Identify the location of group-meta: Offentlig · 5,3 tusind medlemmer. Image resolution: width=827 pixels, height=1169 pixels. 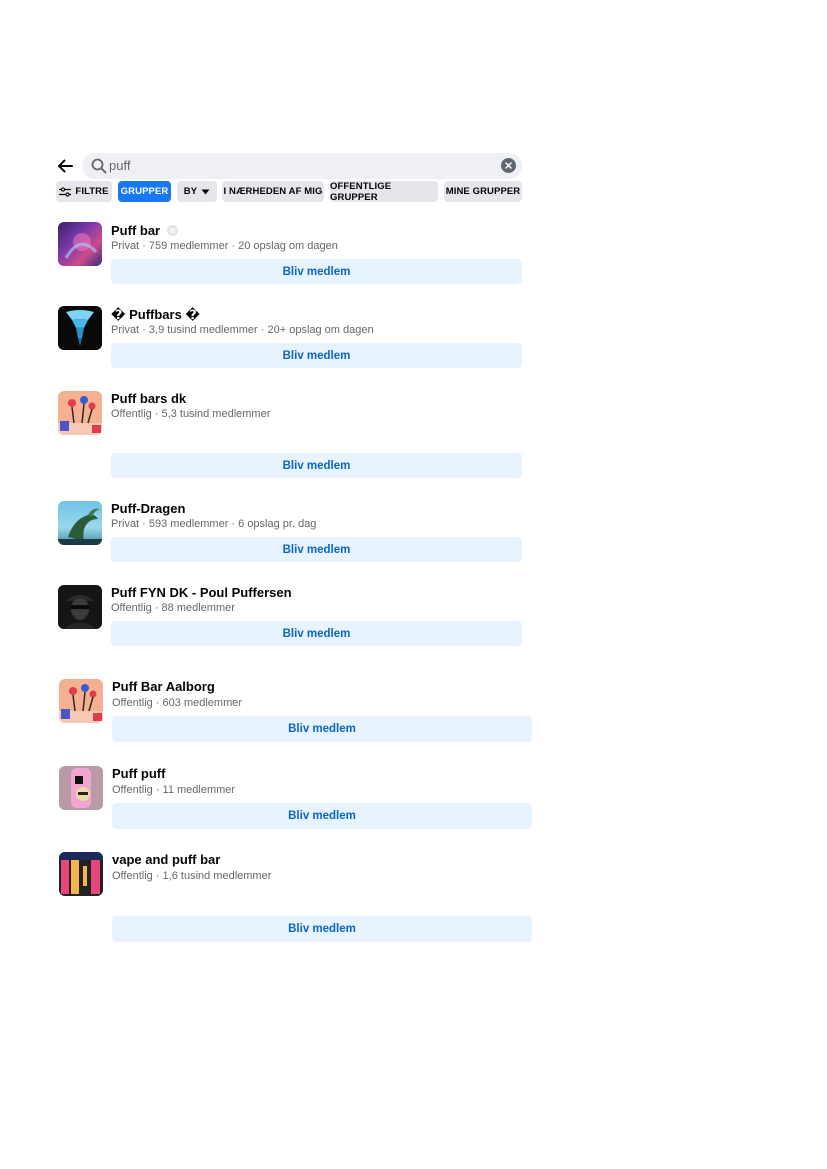
(191, 414).